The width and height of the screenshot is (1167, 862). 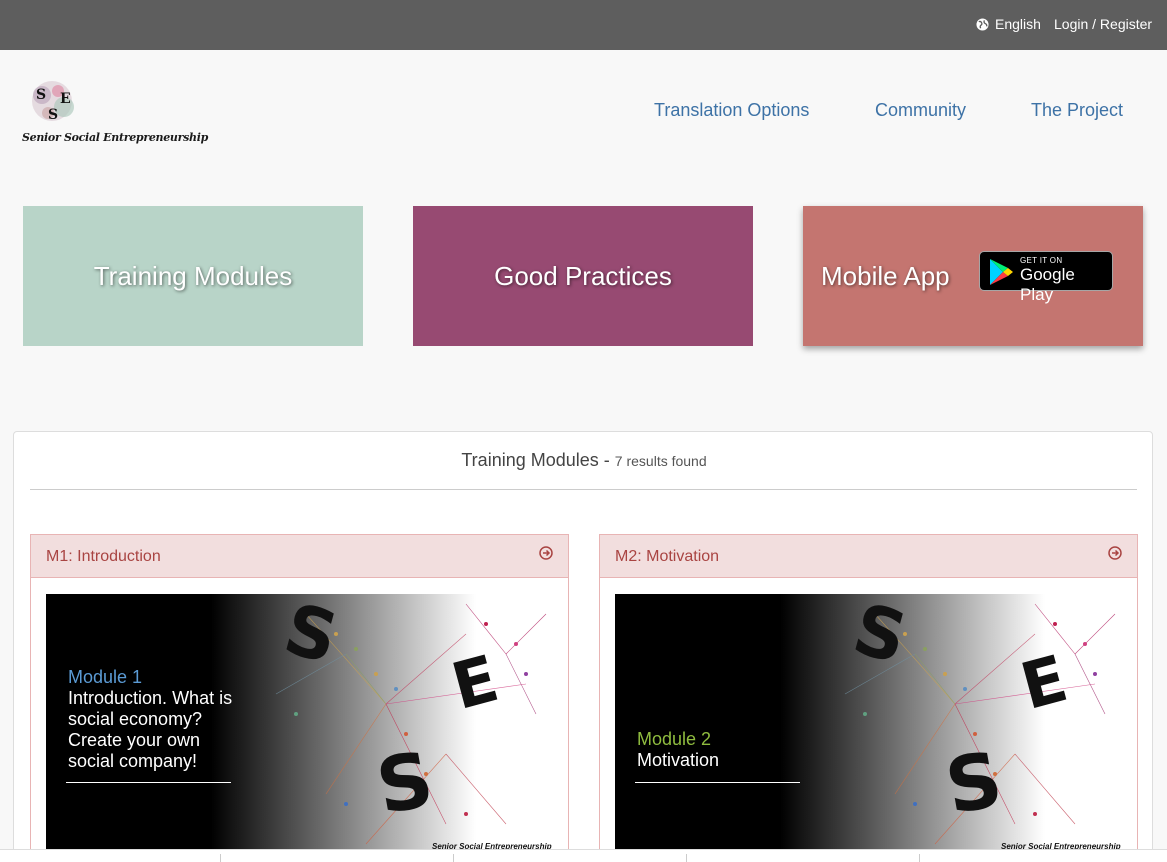 What do you see at coordinates (885, 275) in the screenshot?
I see `mobile-app-tile-label: Mobile App` at bounding box center [885, 275].